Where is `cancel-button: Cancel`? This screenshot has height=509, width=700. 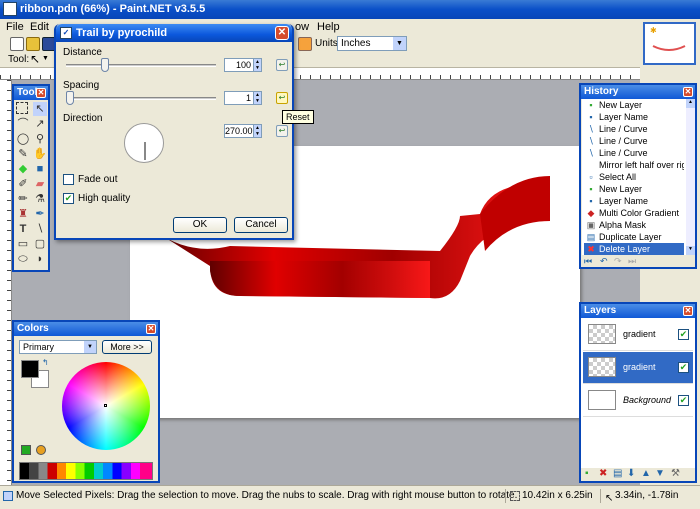 cancel-button: Cancel is located at coordinates (261, 225).